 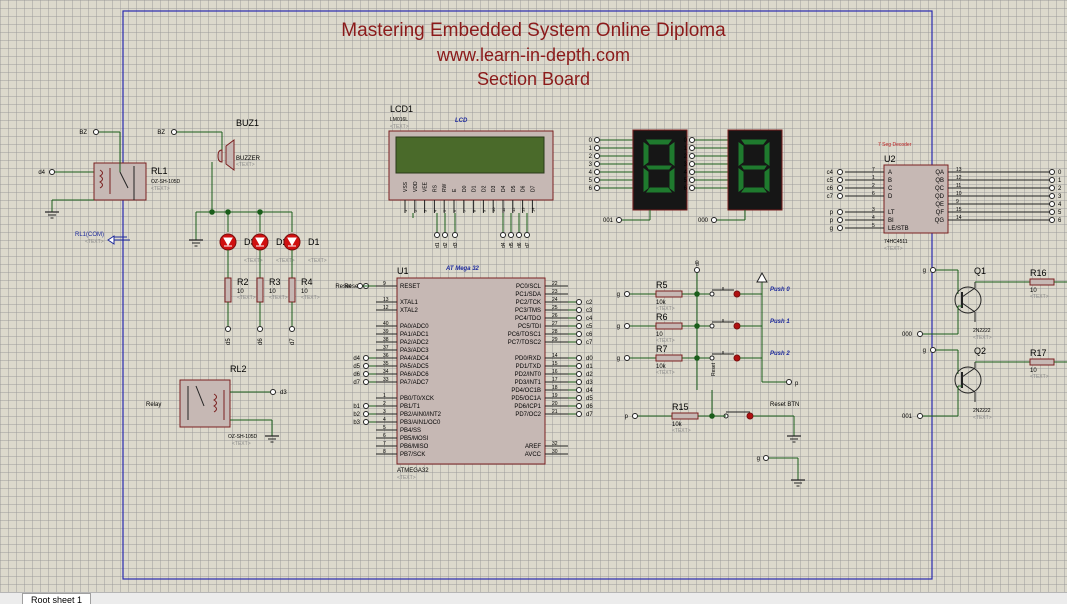 What do you see at coordinates (278, 298) in the screenshot?
I see `resistor-R3-text-placeholder: <TEXT>` at bounding box center [278, 298].